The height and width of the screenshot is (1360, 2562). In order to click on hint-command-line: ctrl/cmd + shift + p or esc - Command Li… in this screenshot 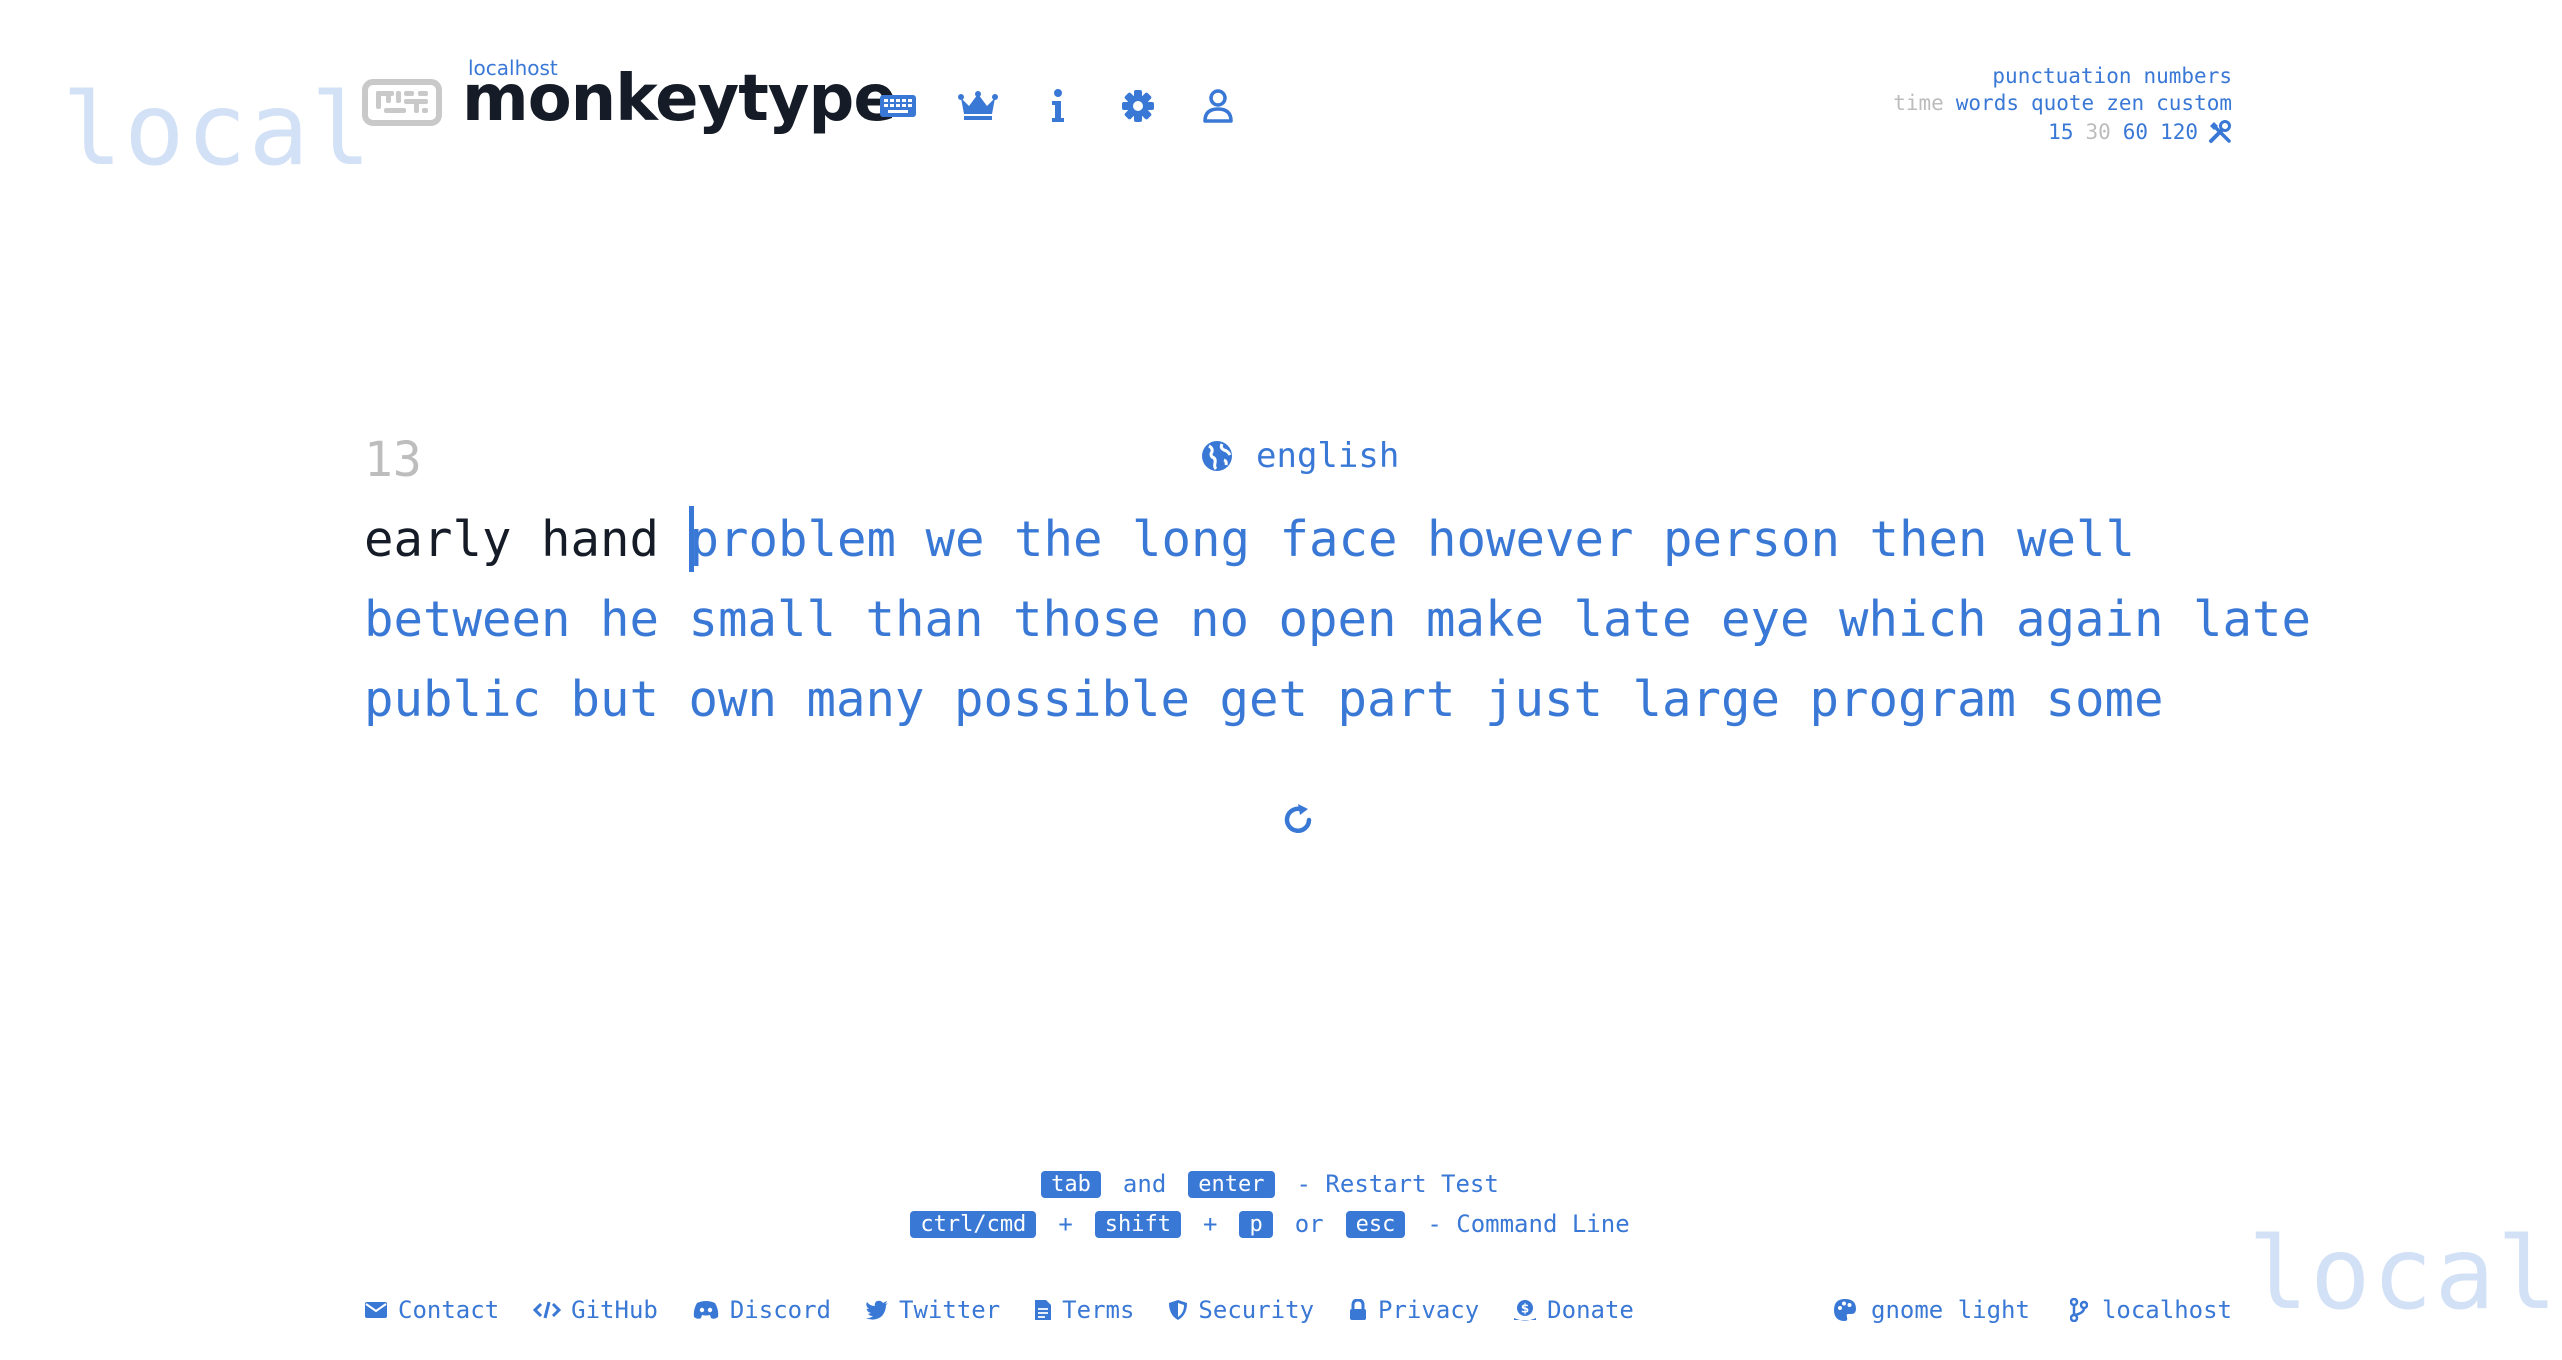, I will do `click(1281, 1224)`.